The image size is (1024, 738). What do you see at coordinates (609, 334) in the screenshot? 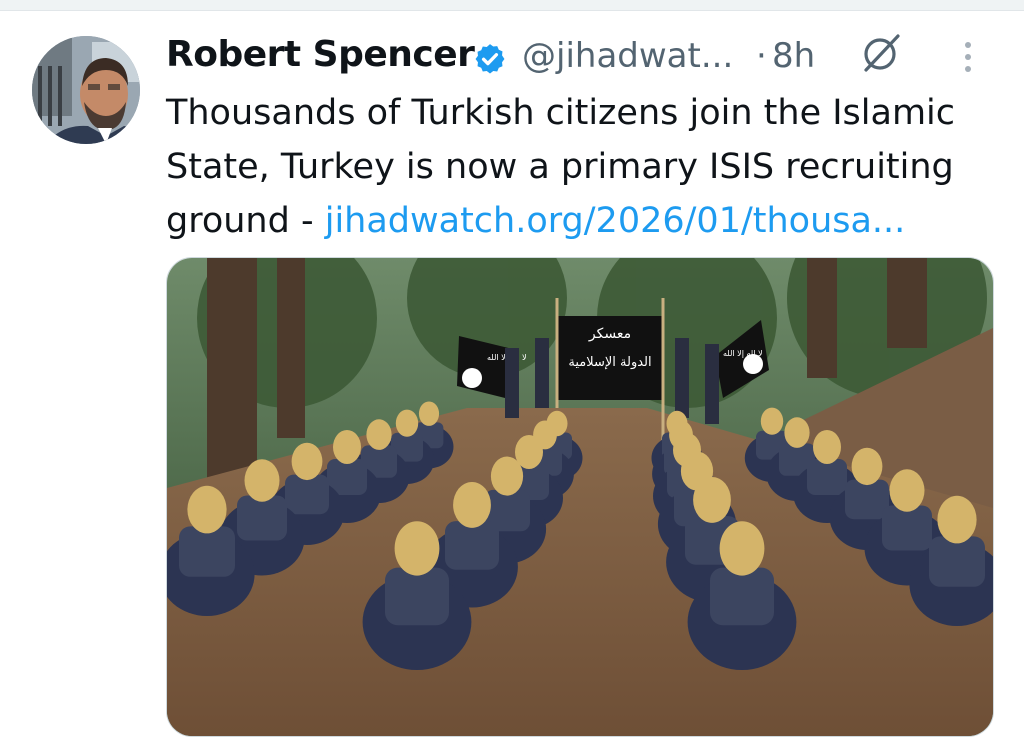
I see `banner-top-text: معسكر` at bounding box center [609, 334].